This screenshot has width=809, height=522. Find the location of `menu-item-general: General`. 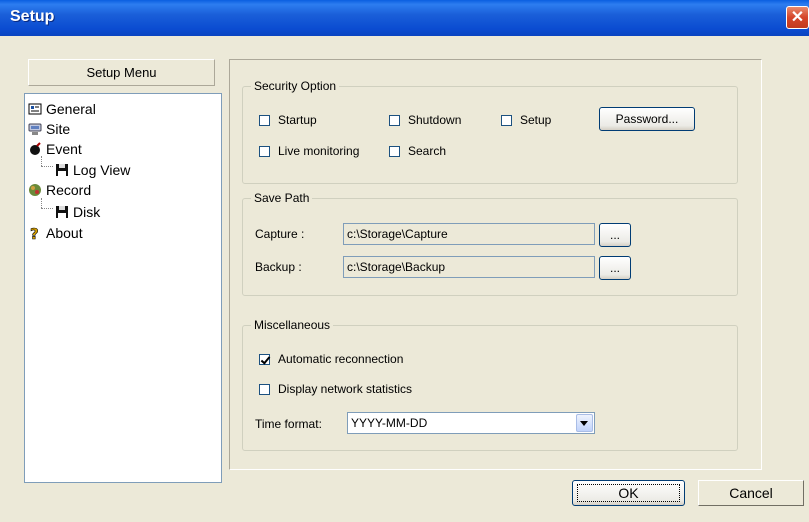

menu-item-general: General is located at coordinates (62, 109).